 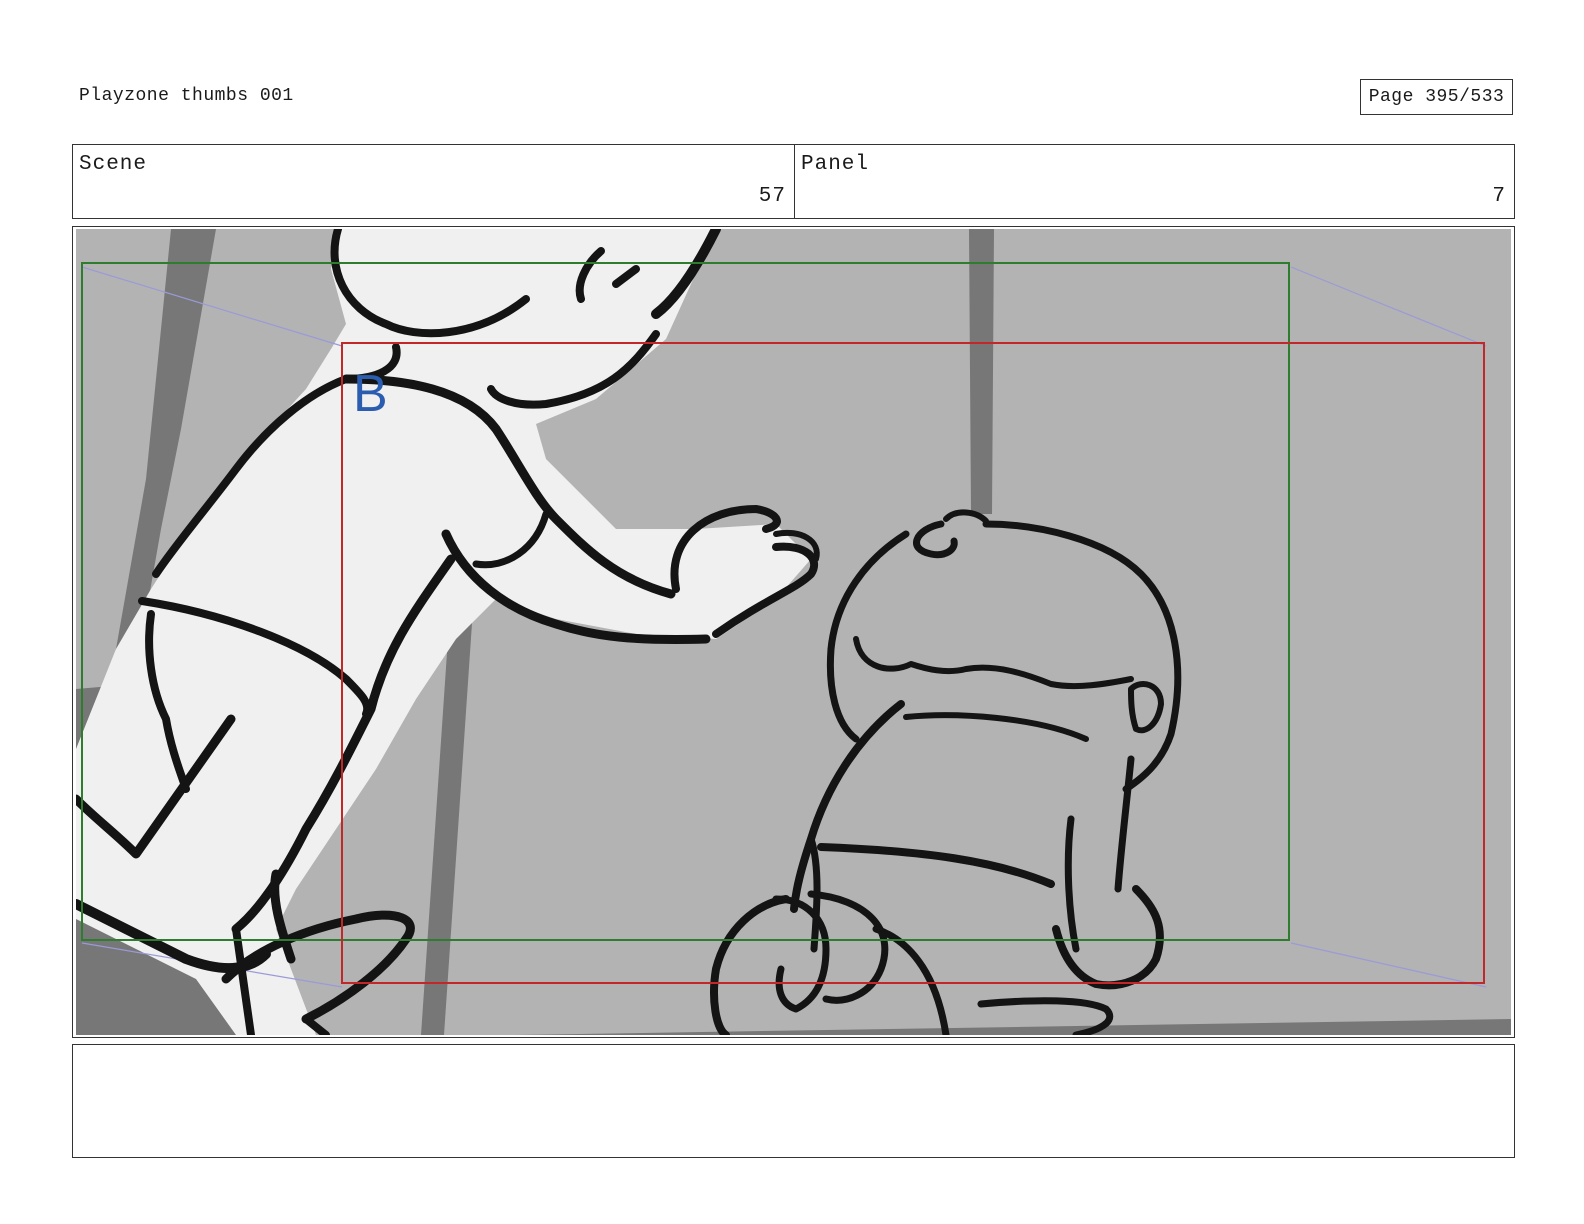 I want to click on scene-cell: Scene 57, so click(x=434, y=181).